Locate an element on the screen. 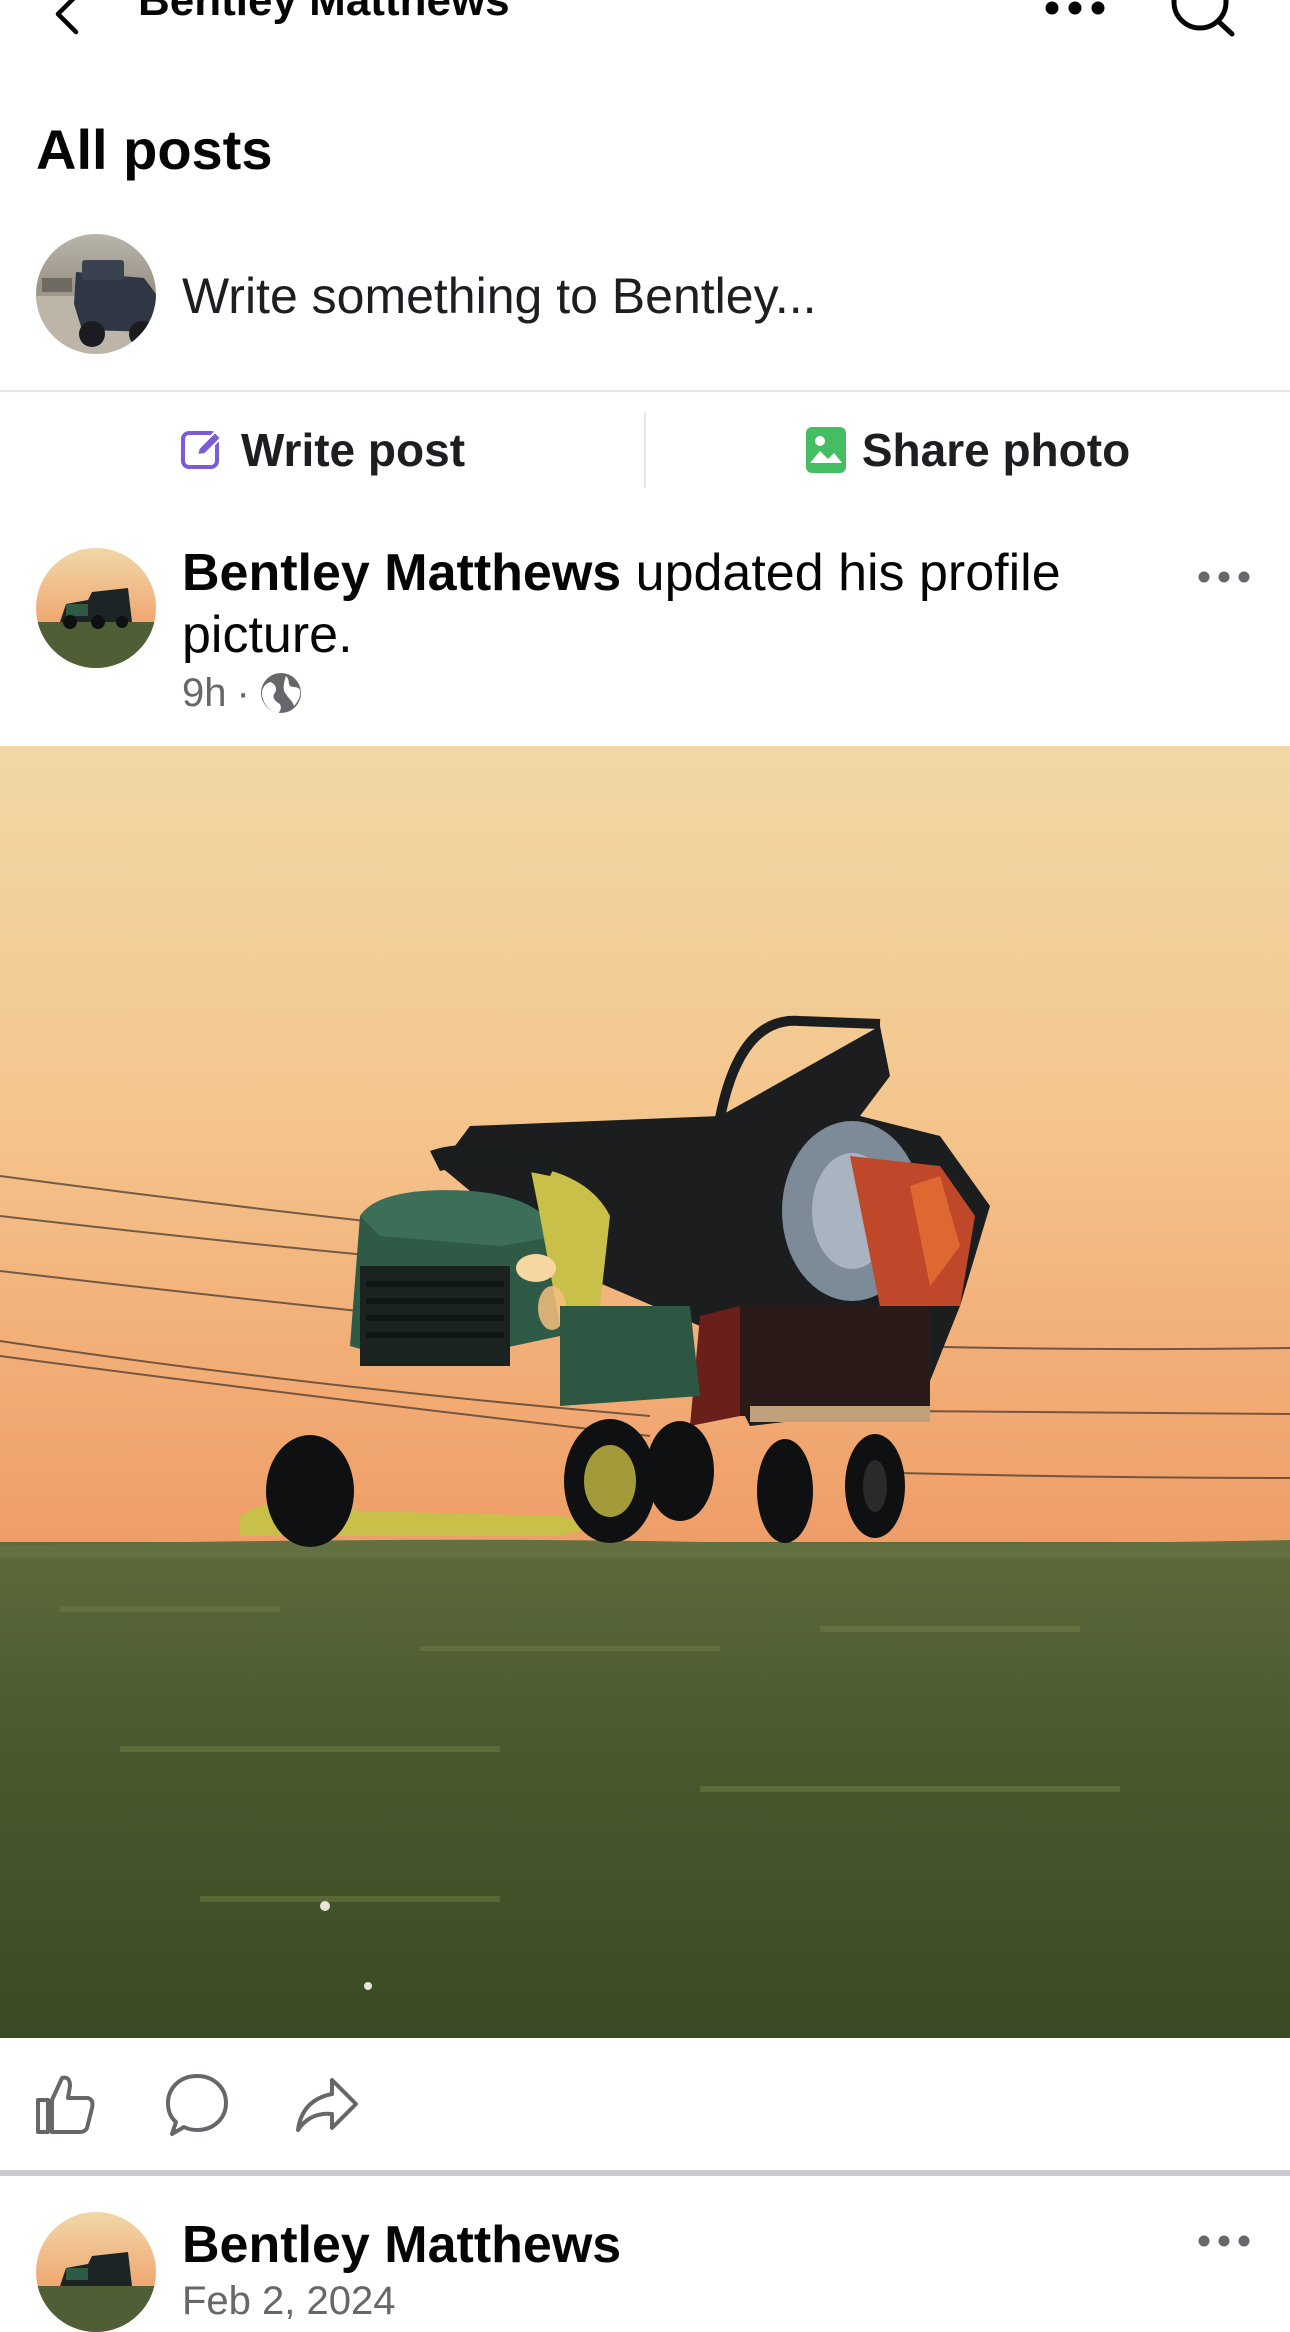 The image size is (1290, 2332). share-icon is located at coordinates (327, 2105).